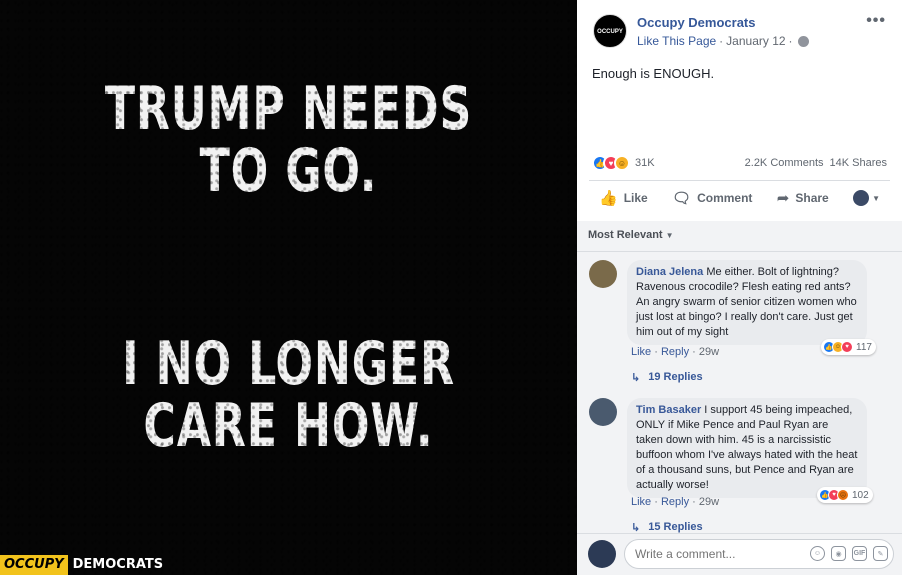 The height and width of the screenshot is (575, 902). Describe the element at coordinates (288, 426) in the screenshot. I see `poster-line: CARE HOW.` at that location.